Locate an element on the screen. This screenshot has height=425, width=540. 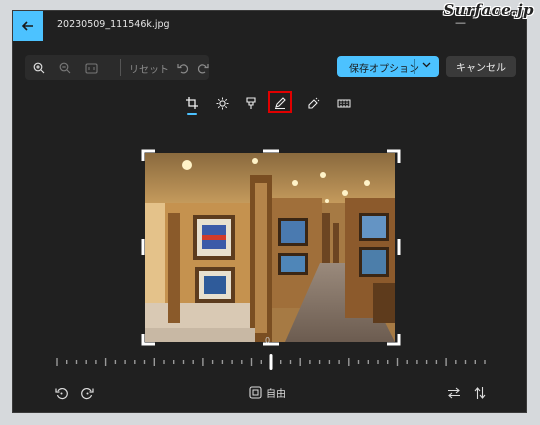
redo-button is located at coordinates (203, 68).